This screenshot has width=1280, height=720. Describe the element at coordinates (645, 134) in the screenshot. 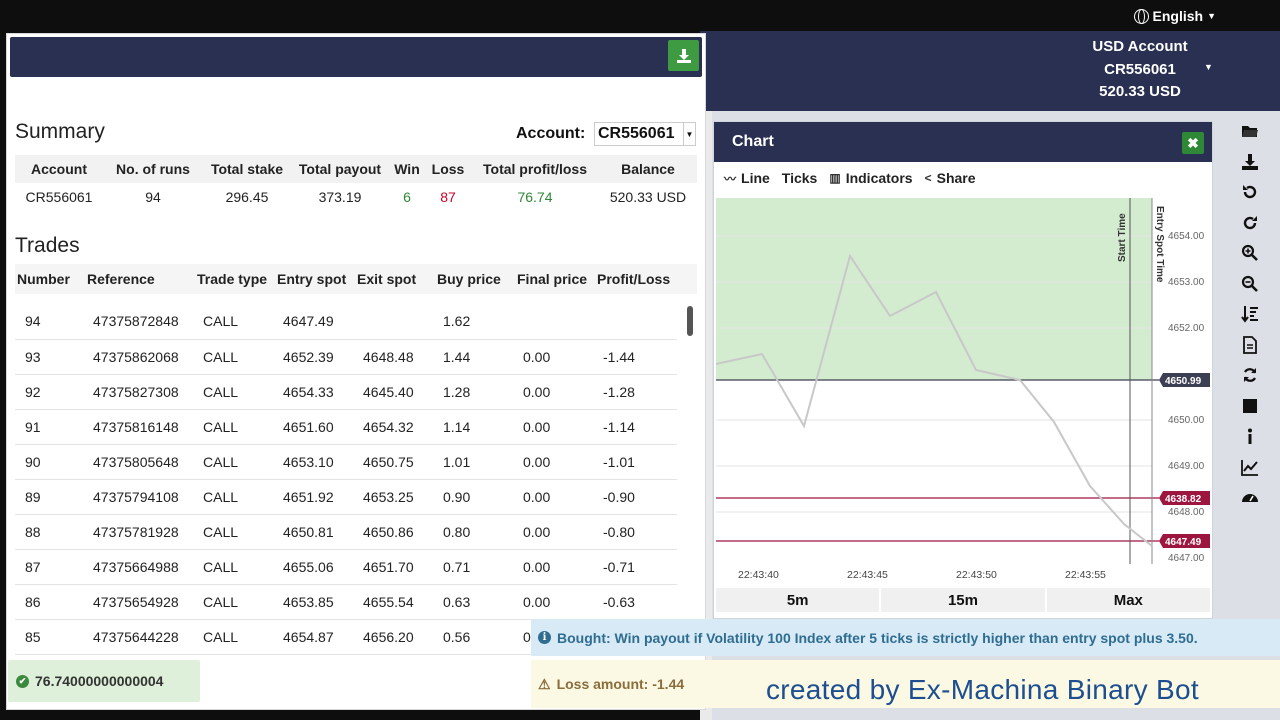

I see `account-select: CR556061 ▼` at that location.